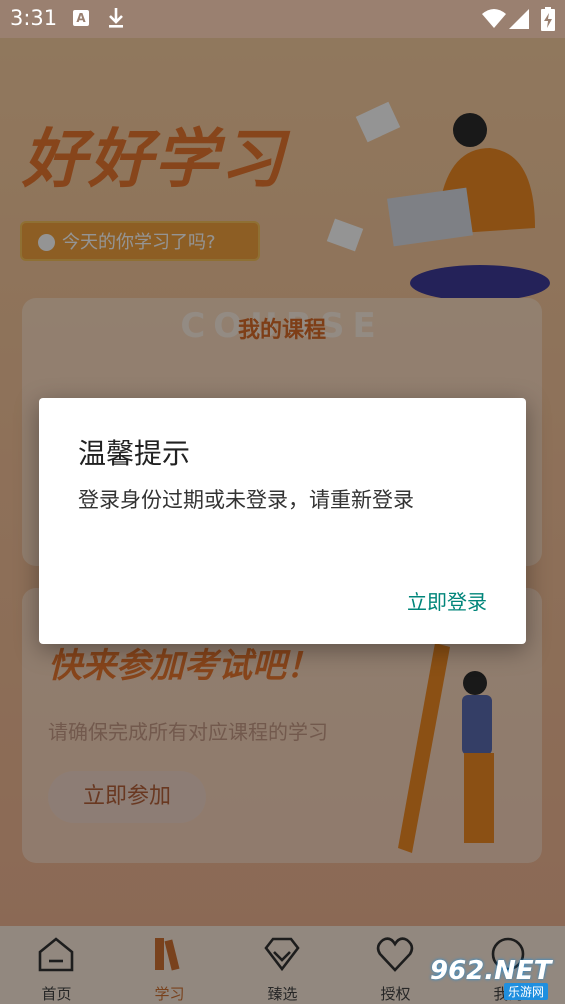  I want to click on text-a-icon: A, so click(81, 18).